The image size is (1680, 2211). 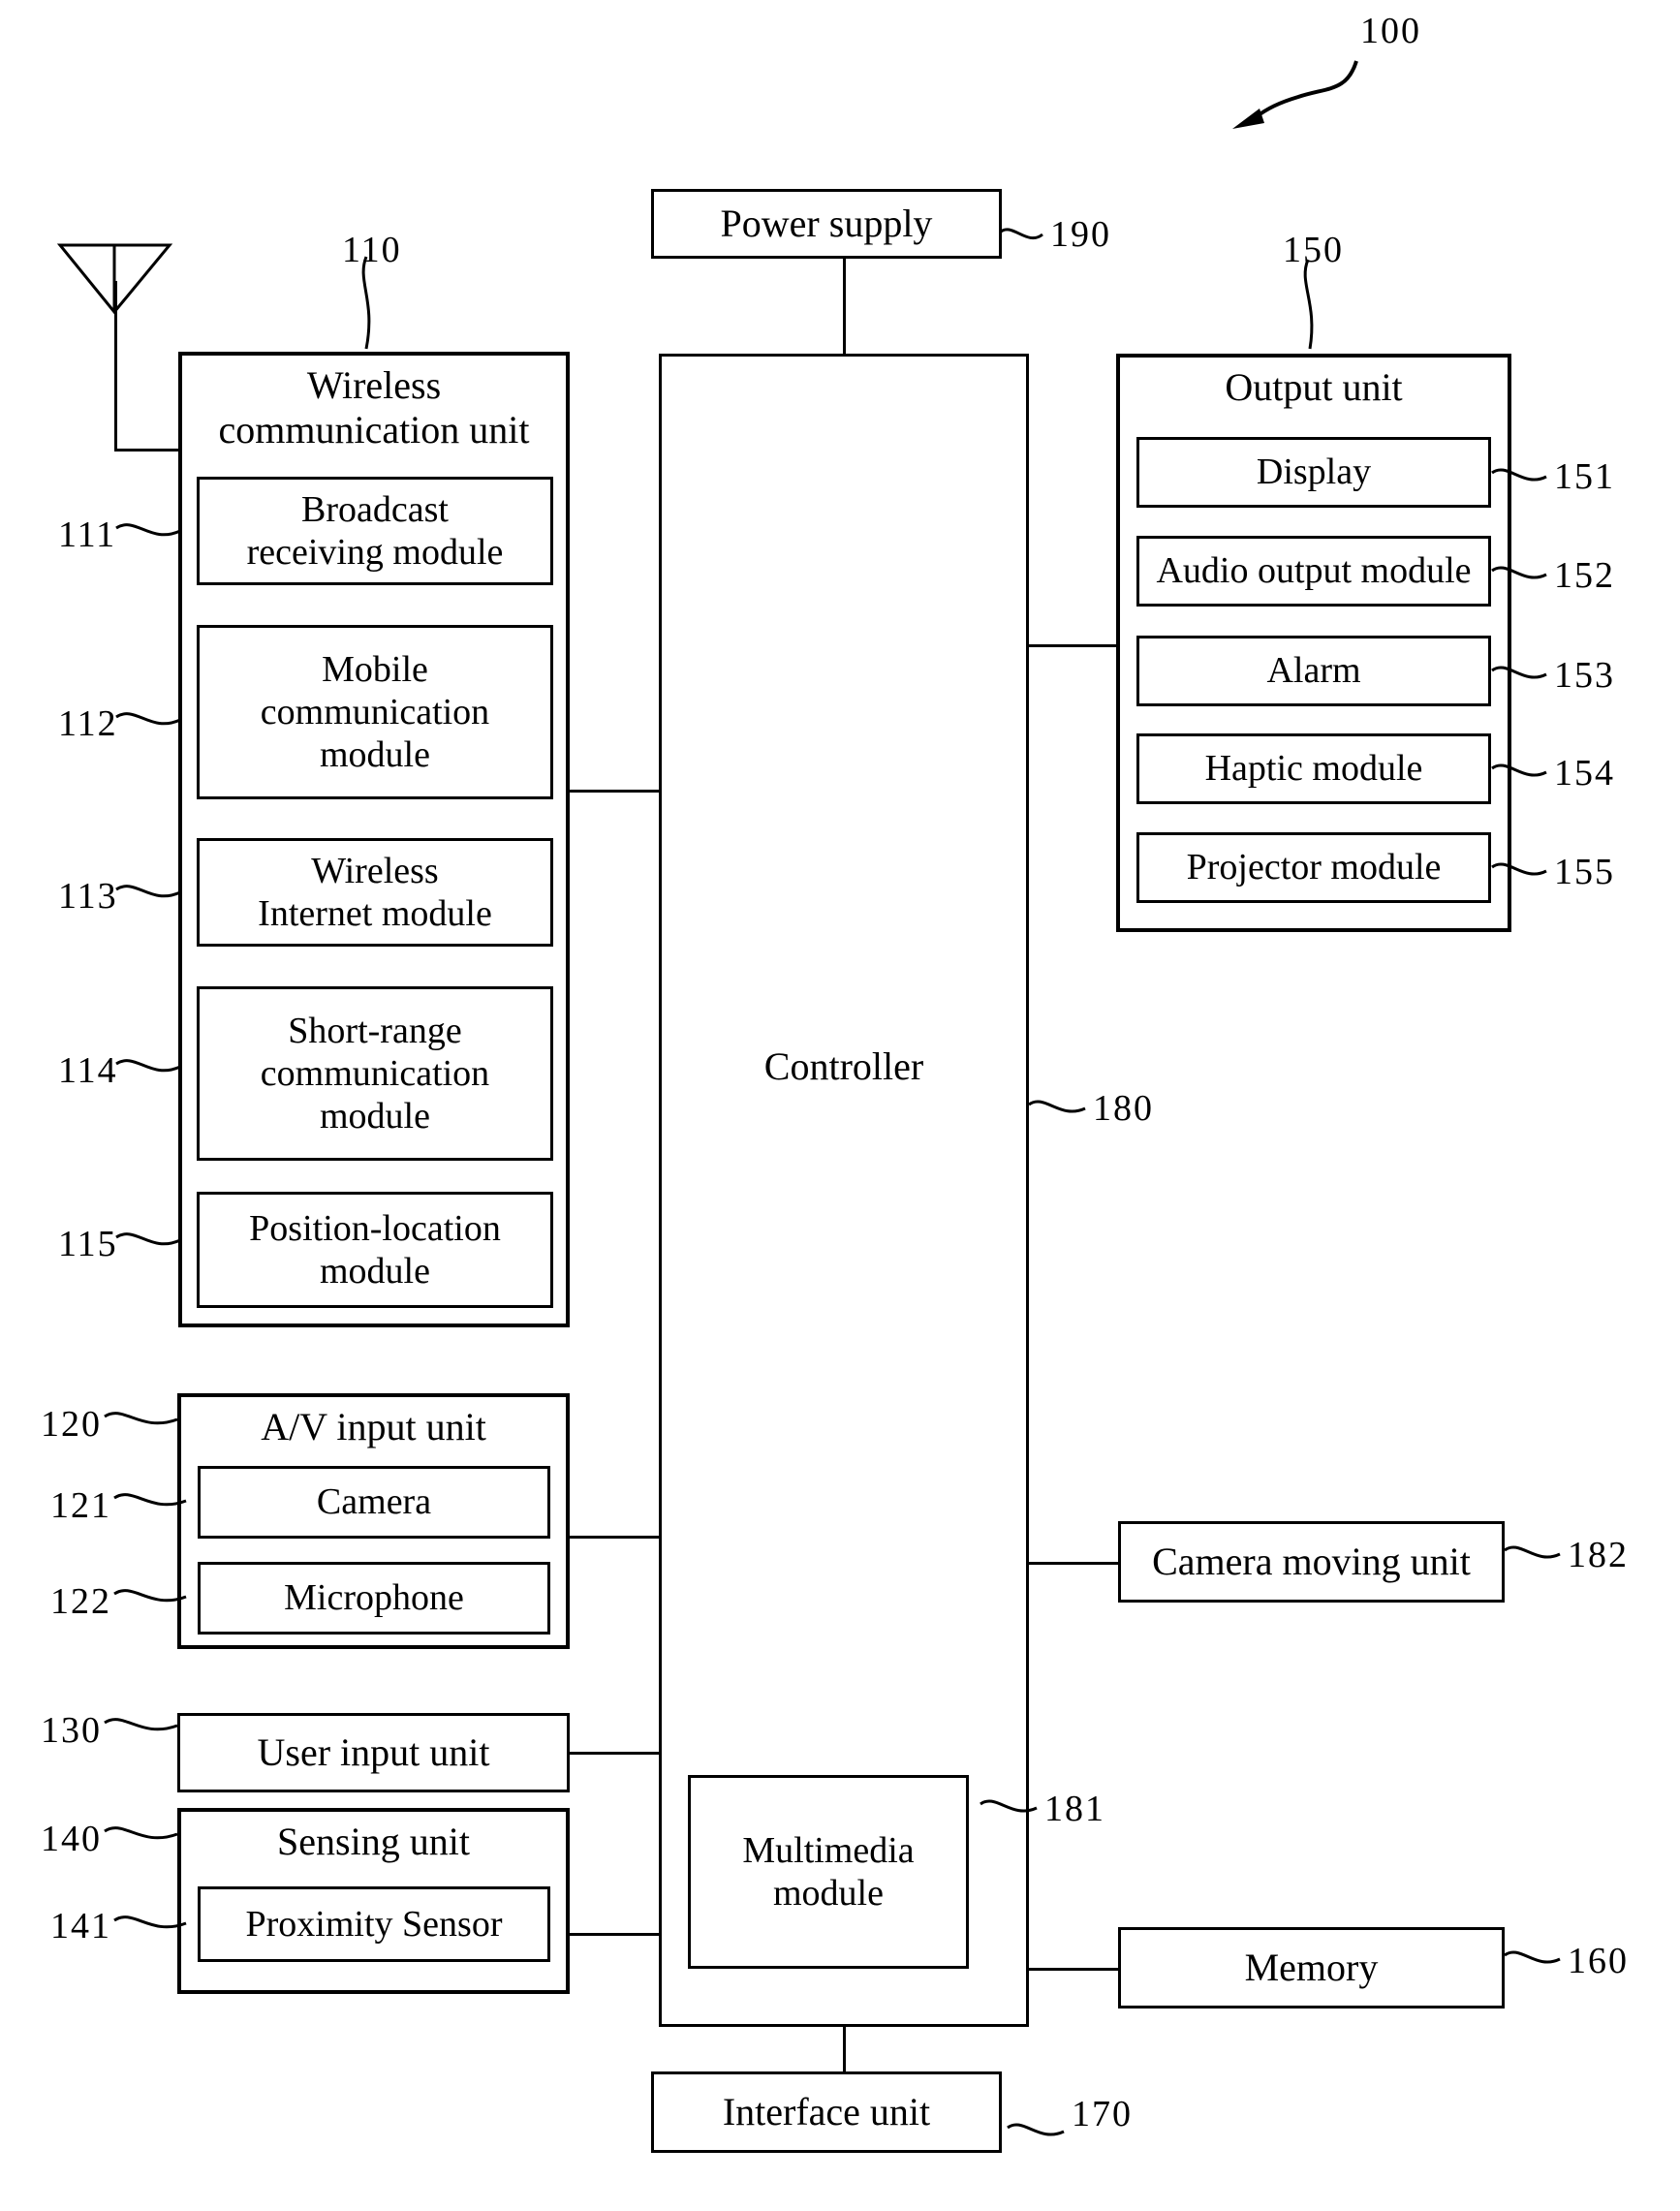 What do you see at coordinates (1584, 872) in the screenshot?
I see `ref-projector-155: 155` at bounding box center [1584, 872].